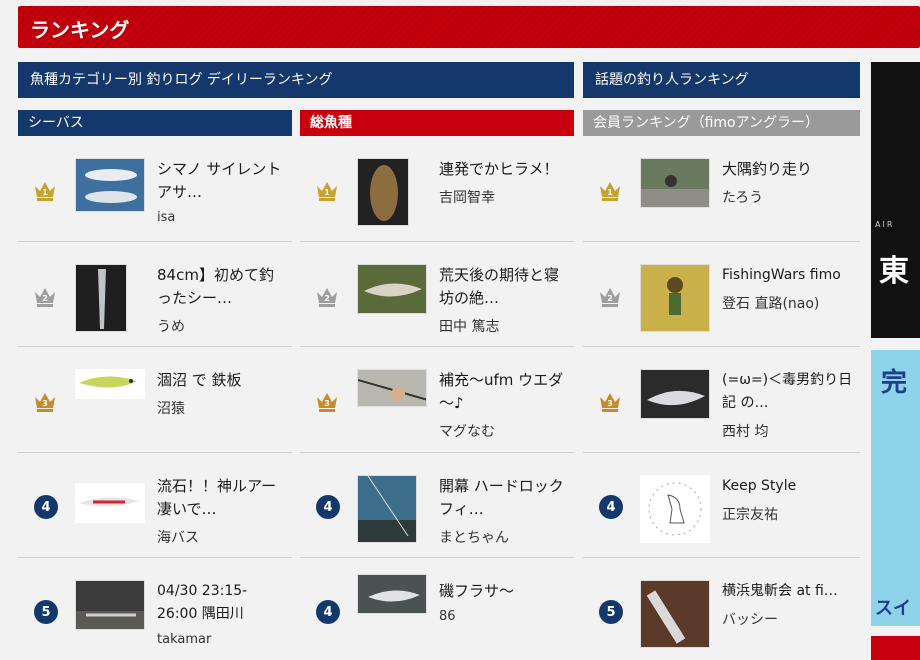 Image resolution: width=920 pixels, height=660 pixels. I want to click on banner-subtext: スイ, so click(893, 608).